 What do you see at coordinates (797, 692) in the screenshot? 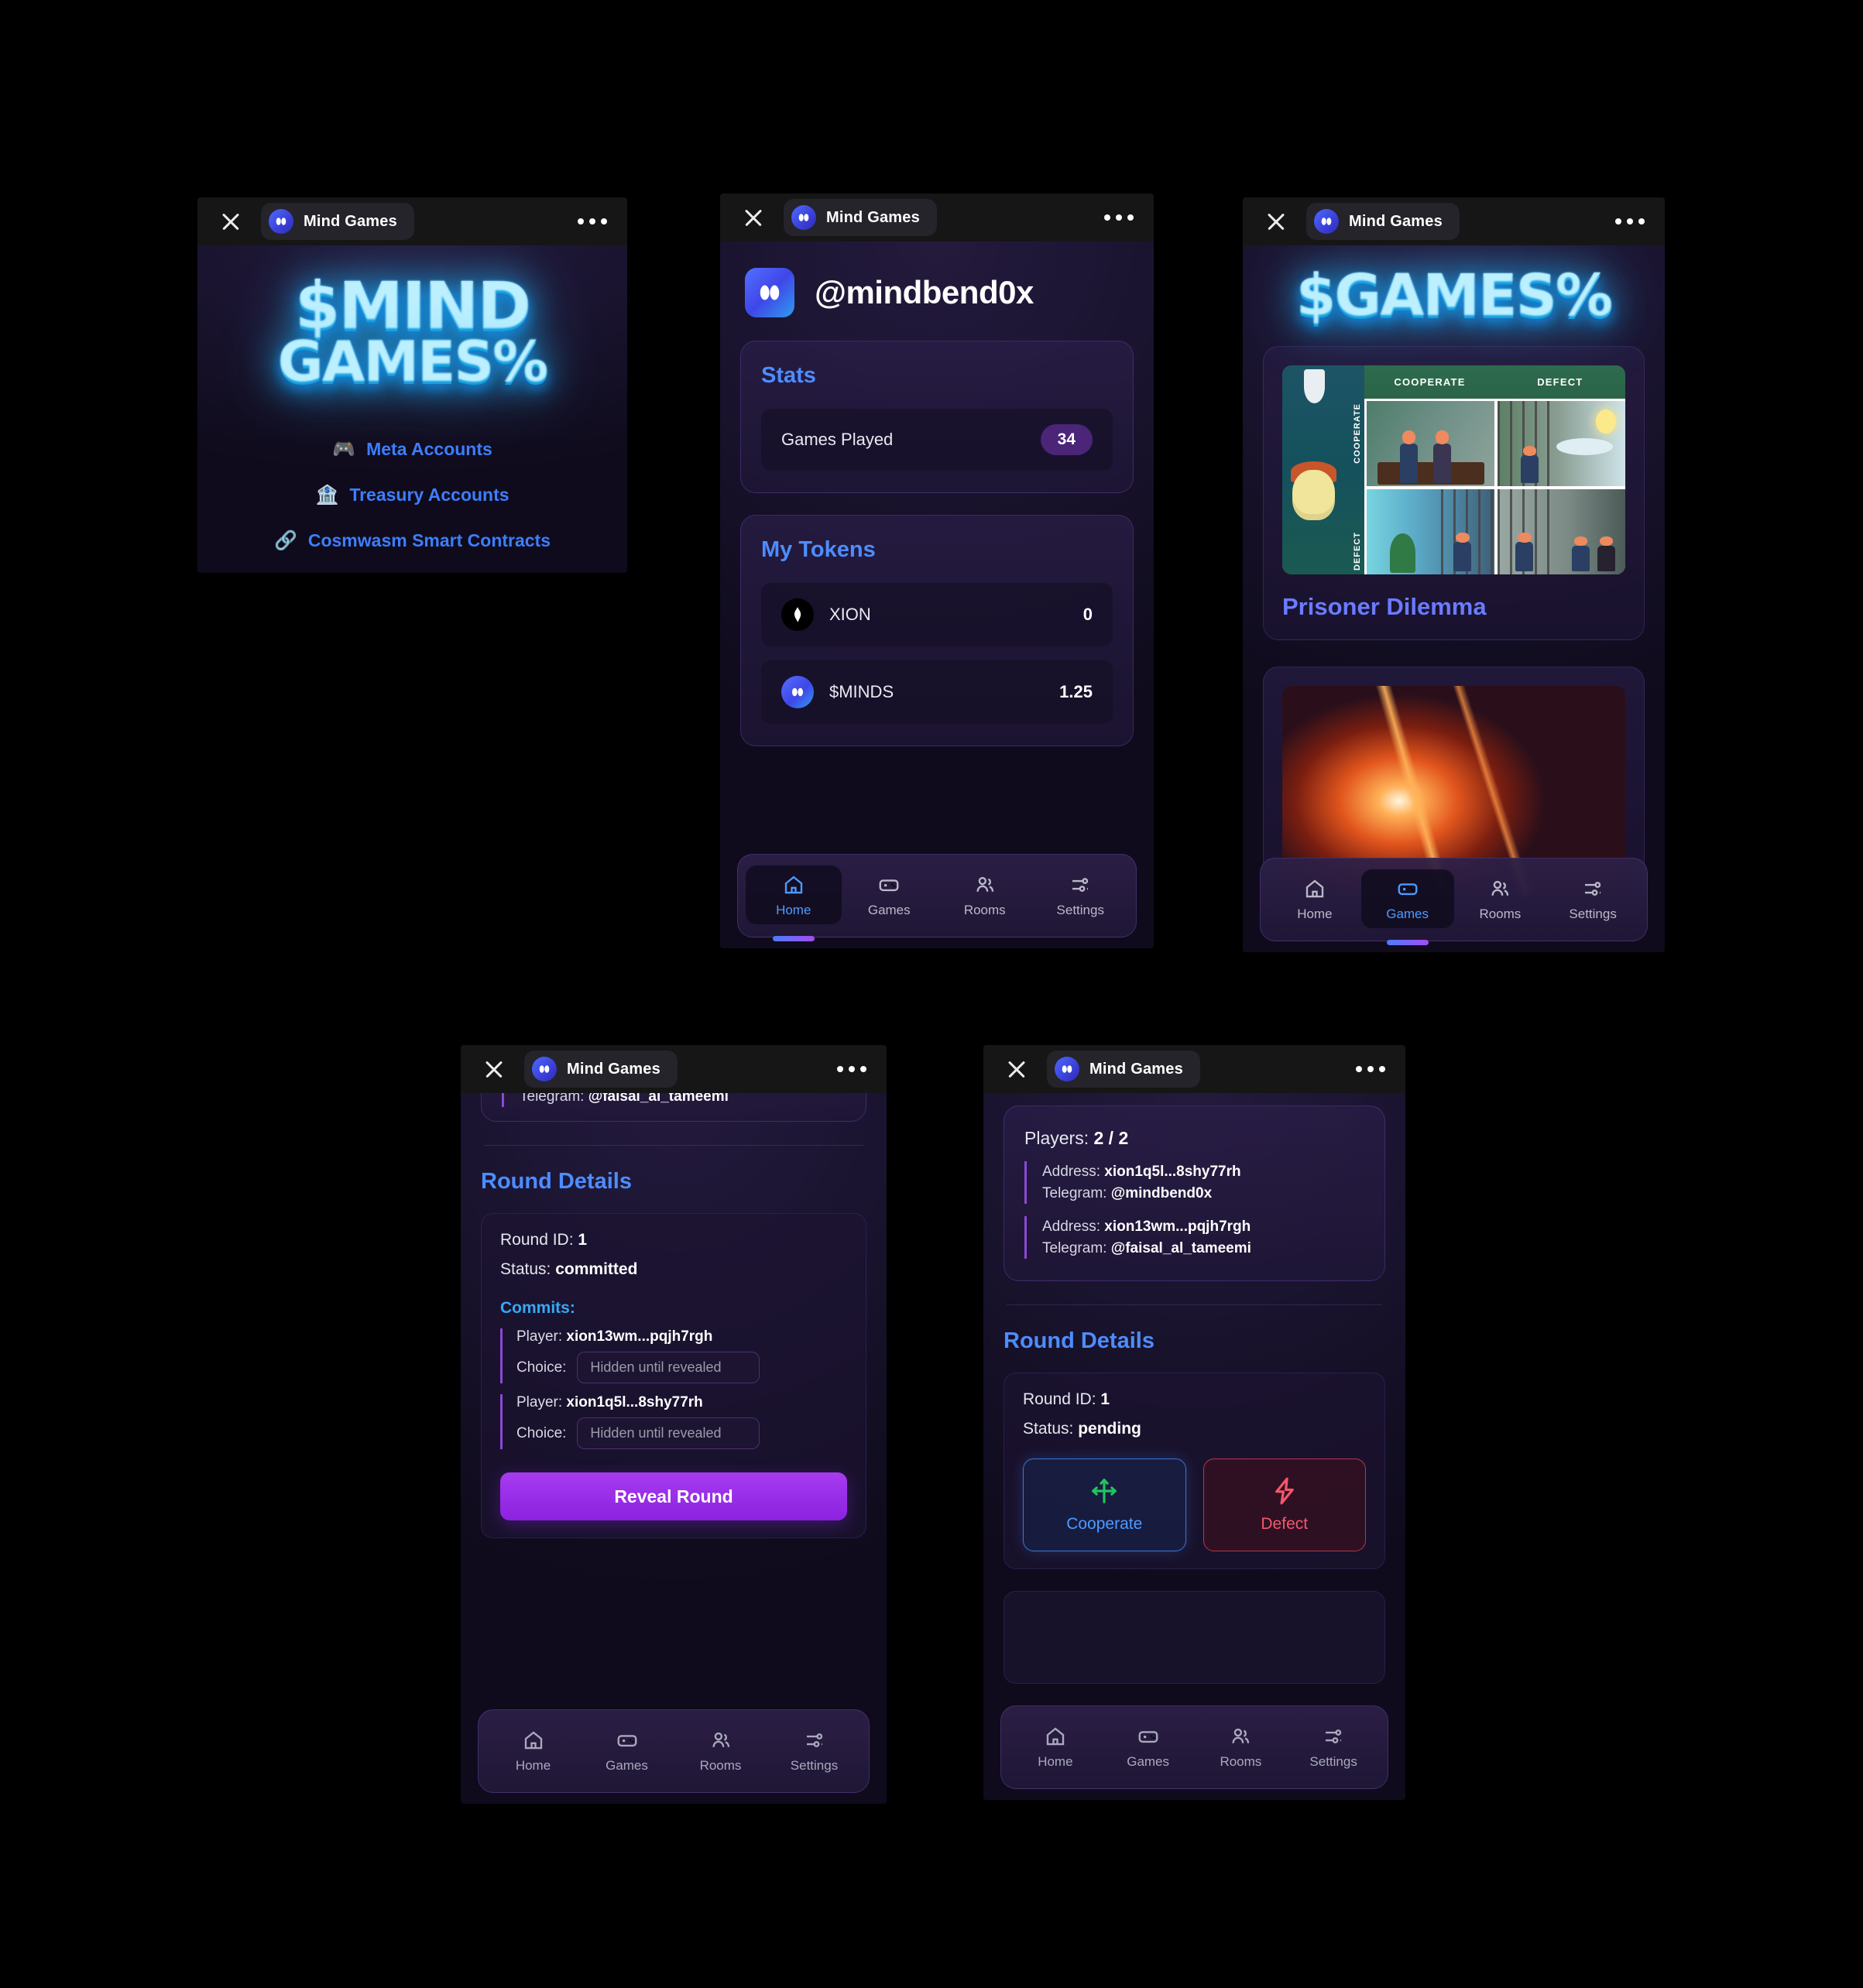
I see `minds-coin-icon` at bounding box center [797, 692].